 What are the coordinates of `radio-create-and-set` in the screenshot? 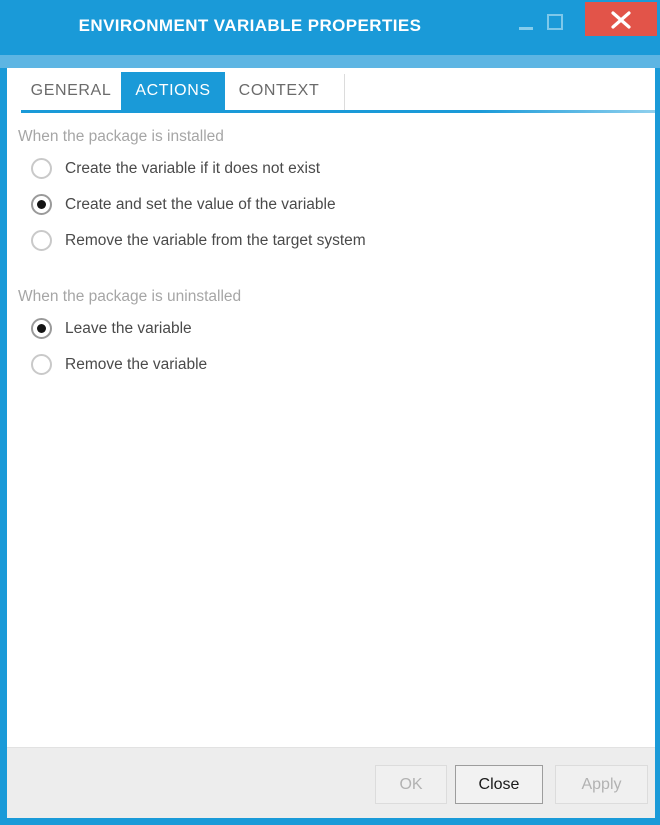 It's located at (41, 204).